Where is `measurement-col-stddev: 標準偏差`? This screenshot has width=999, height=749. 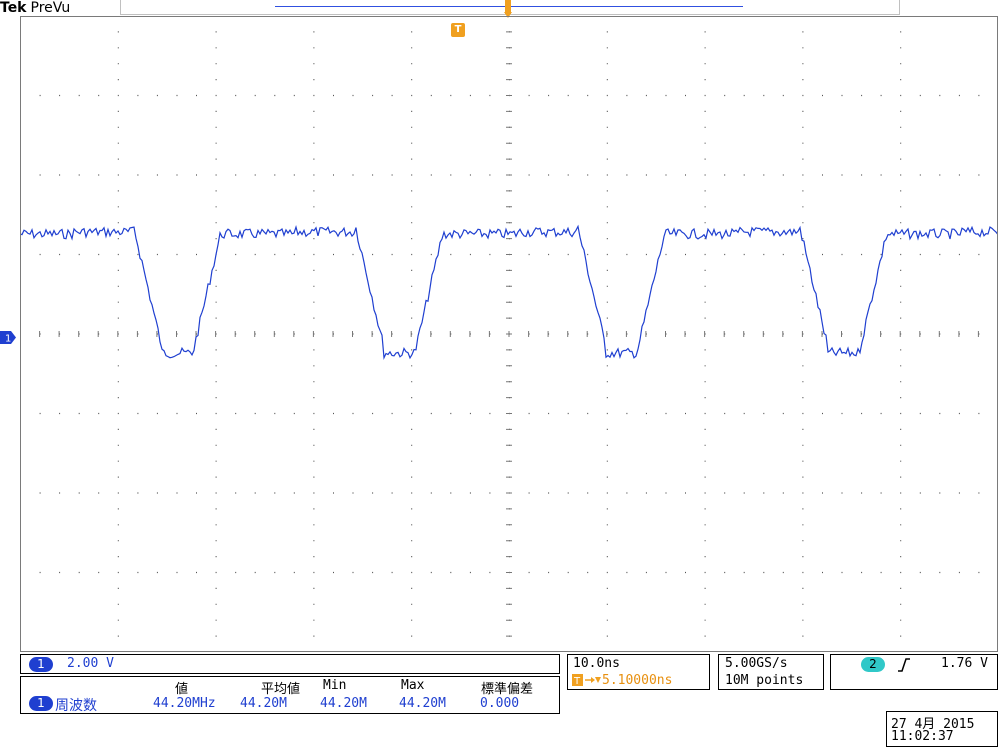
measurement-col-stddev: 標準偏差 is located at coordinates (507, 689).